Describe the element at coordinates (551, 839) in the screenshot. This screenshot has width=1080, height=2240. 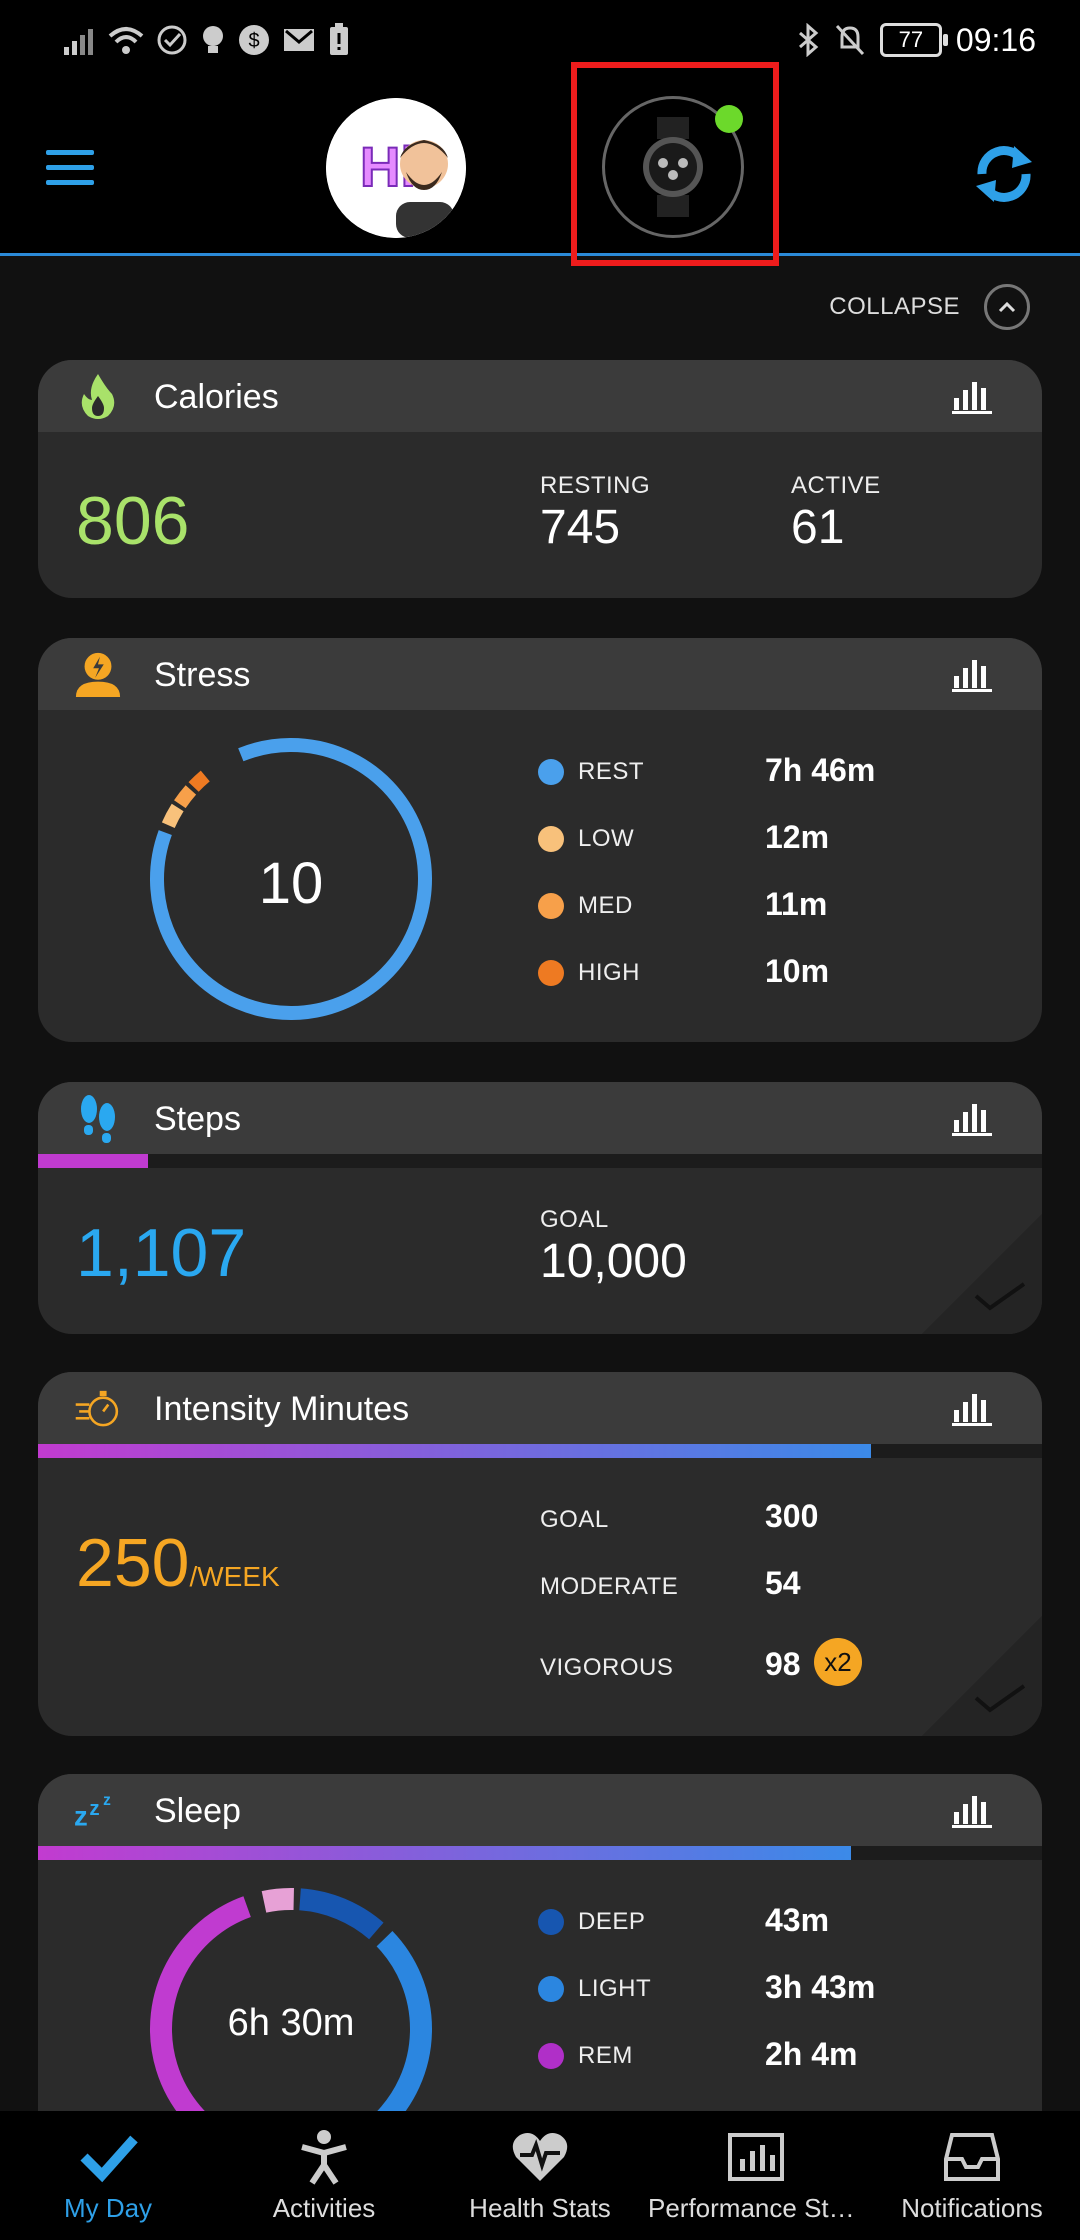
I see `low-dot` at that location.